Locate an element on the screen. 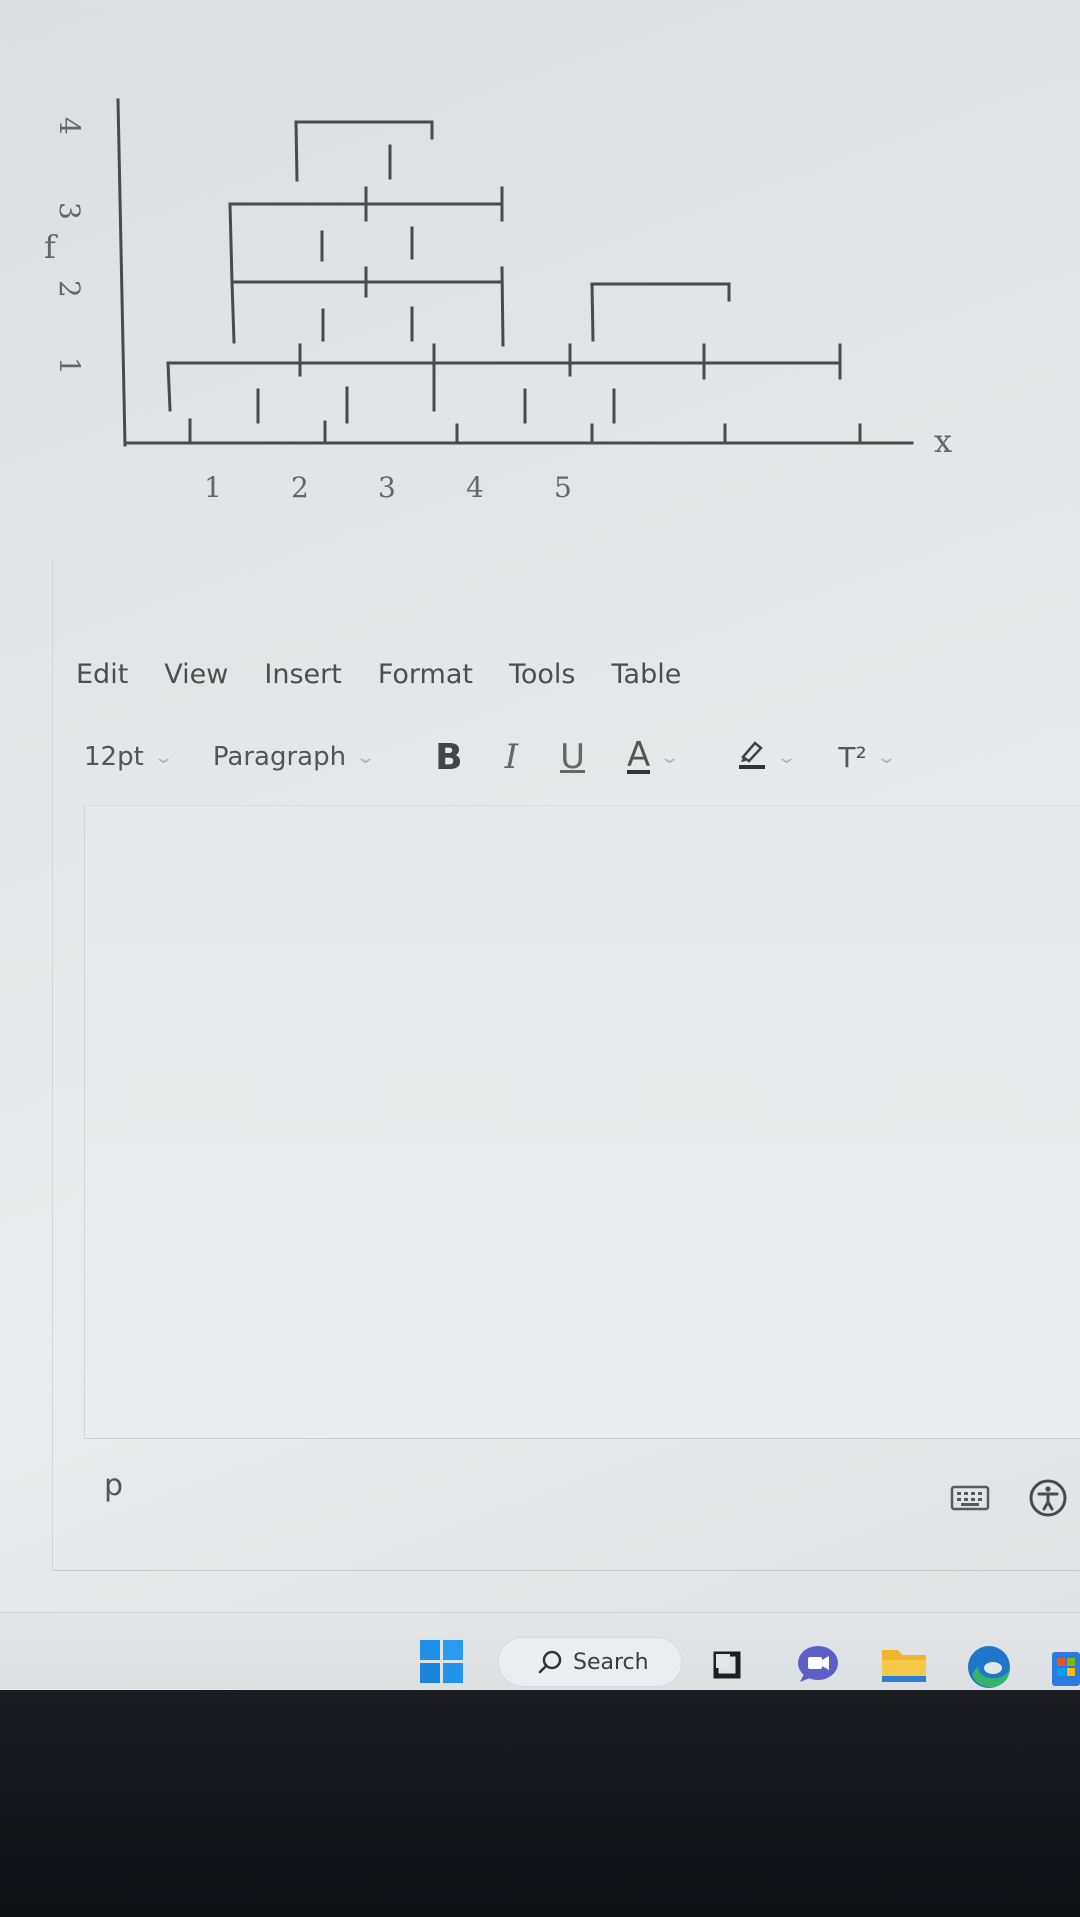 The image size is (1080, 1917). level2-right is located at coordinates (502, 306).